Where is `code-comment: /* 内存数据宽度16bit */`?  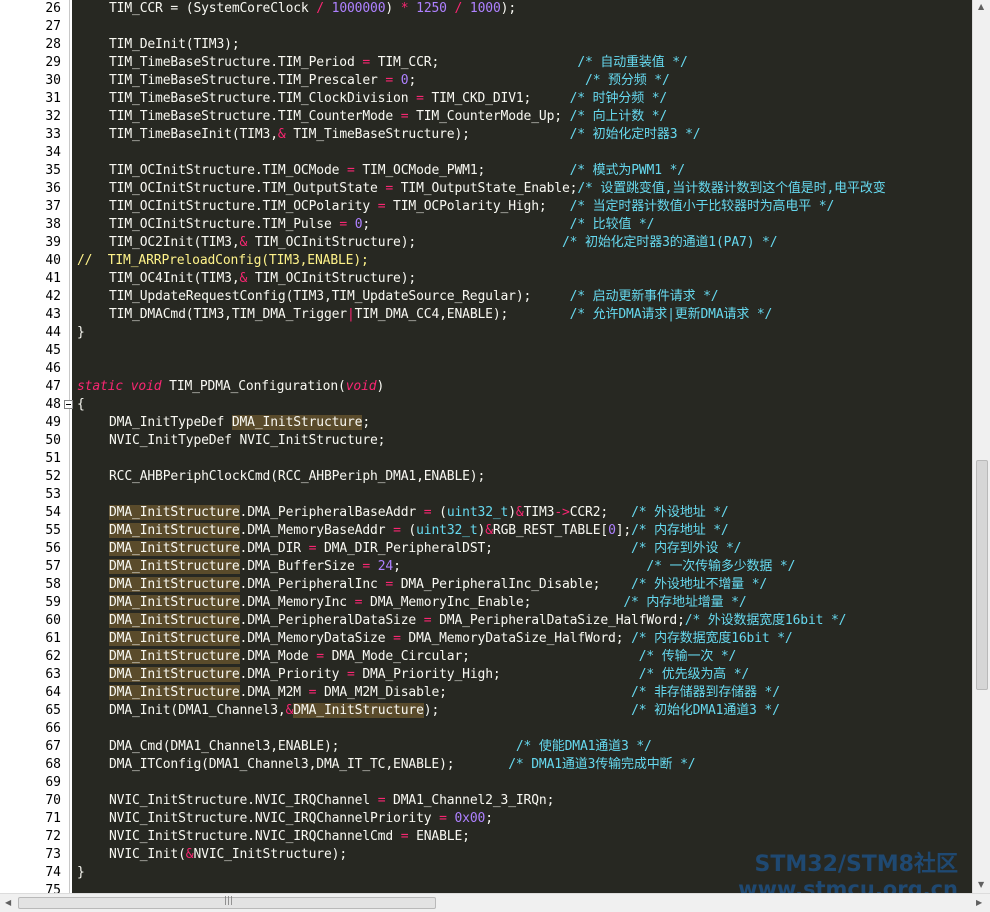 code-comment: /* 内存数据宽度16bit */ is located at coordinates (712, 638).